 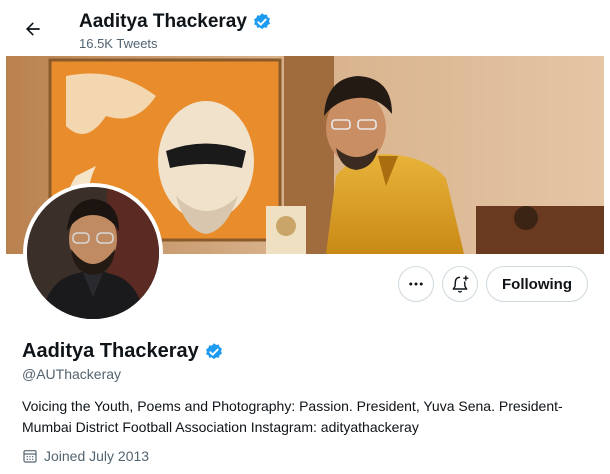 I want to click on header-name: Aaditya Thackeray, so click(x=163, y=21).